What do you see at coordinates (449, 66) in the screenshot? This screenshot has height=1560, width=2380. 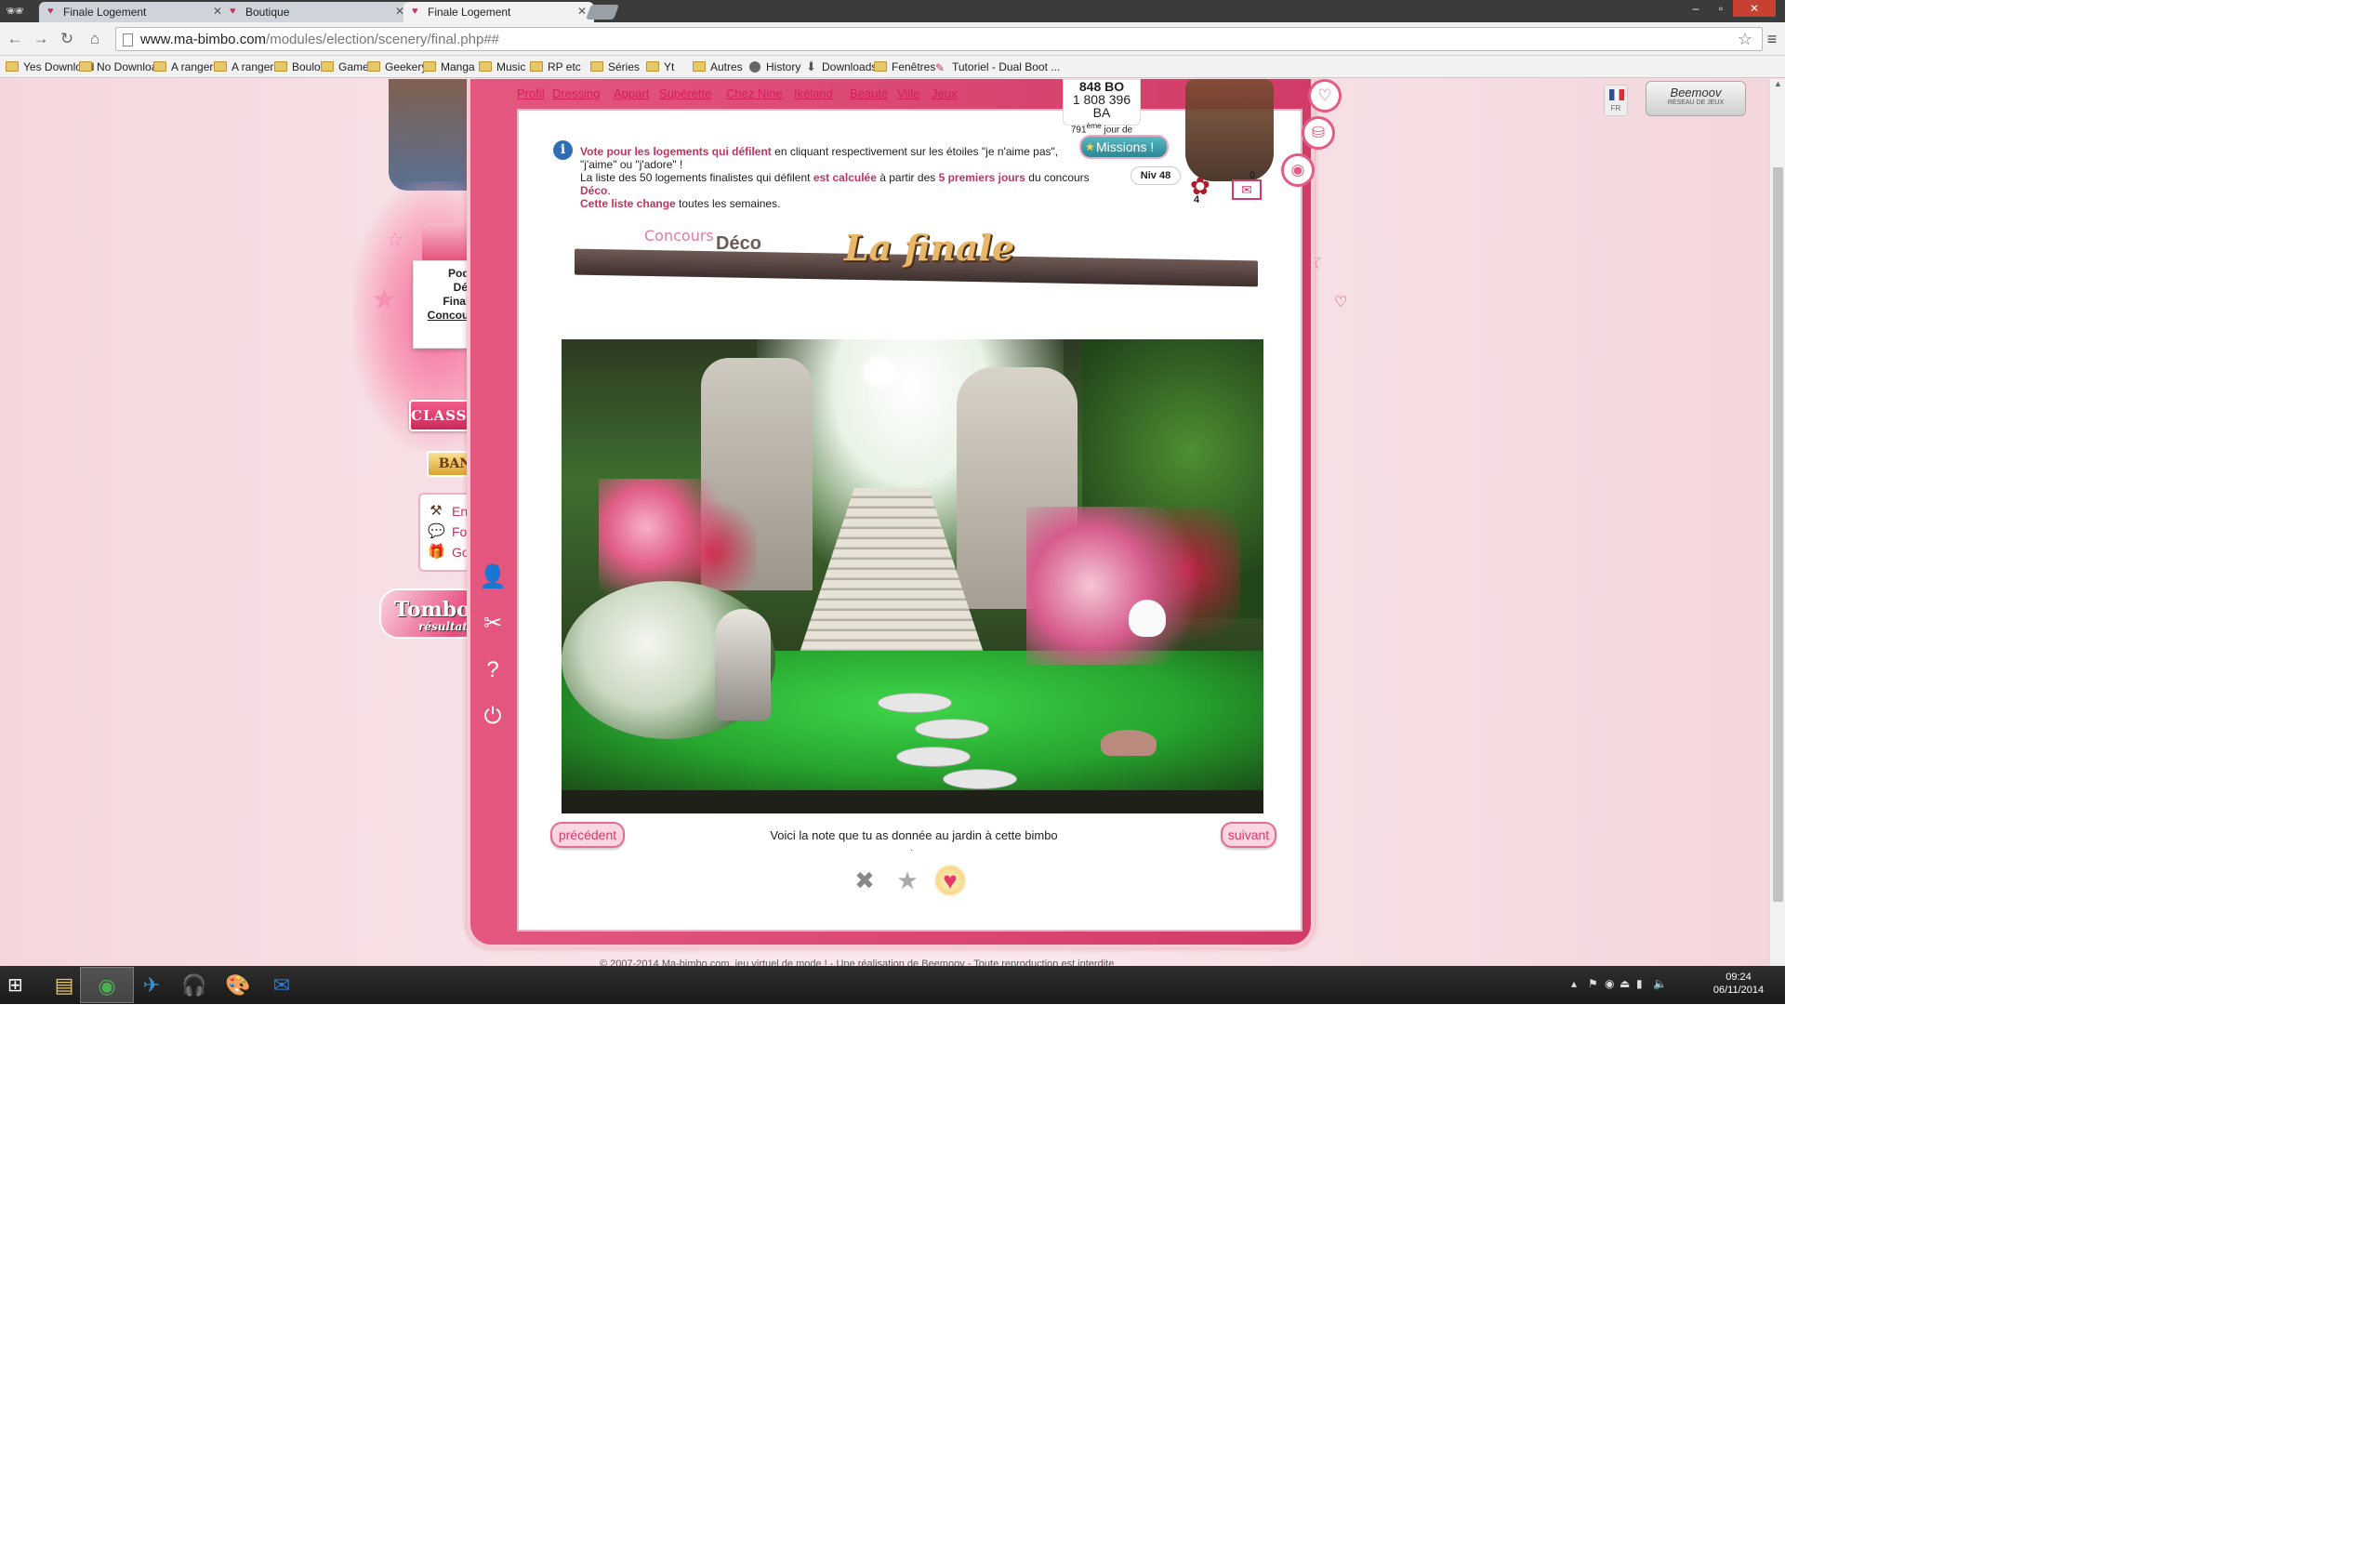 I see `bookmark-manga: Manga` at bounding box center [449, 66].